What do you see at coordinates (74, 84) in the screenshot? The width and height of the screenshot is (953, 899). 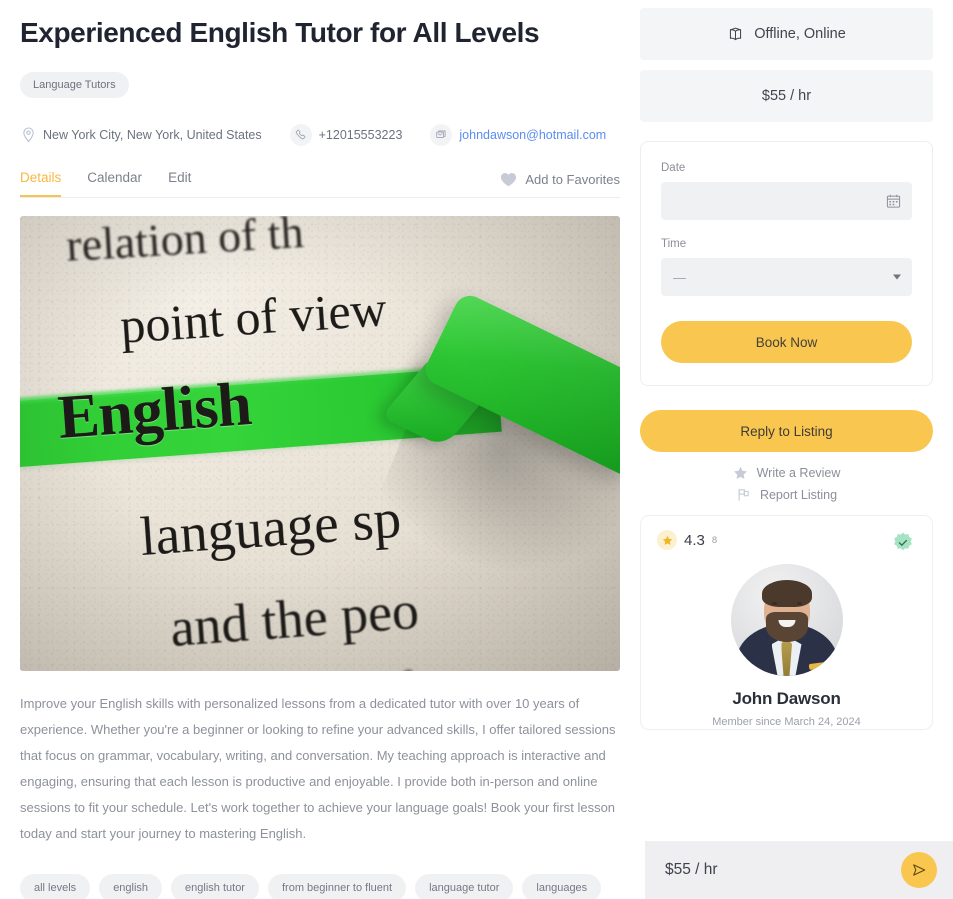 I see `category-badge: Language Tutors` at bounding box center [74, 84].